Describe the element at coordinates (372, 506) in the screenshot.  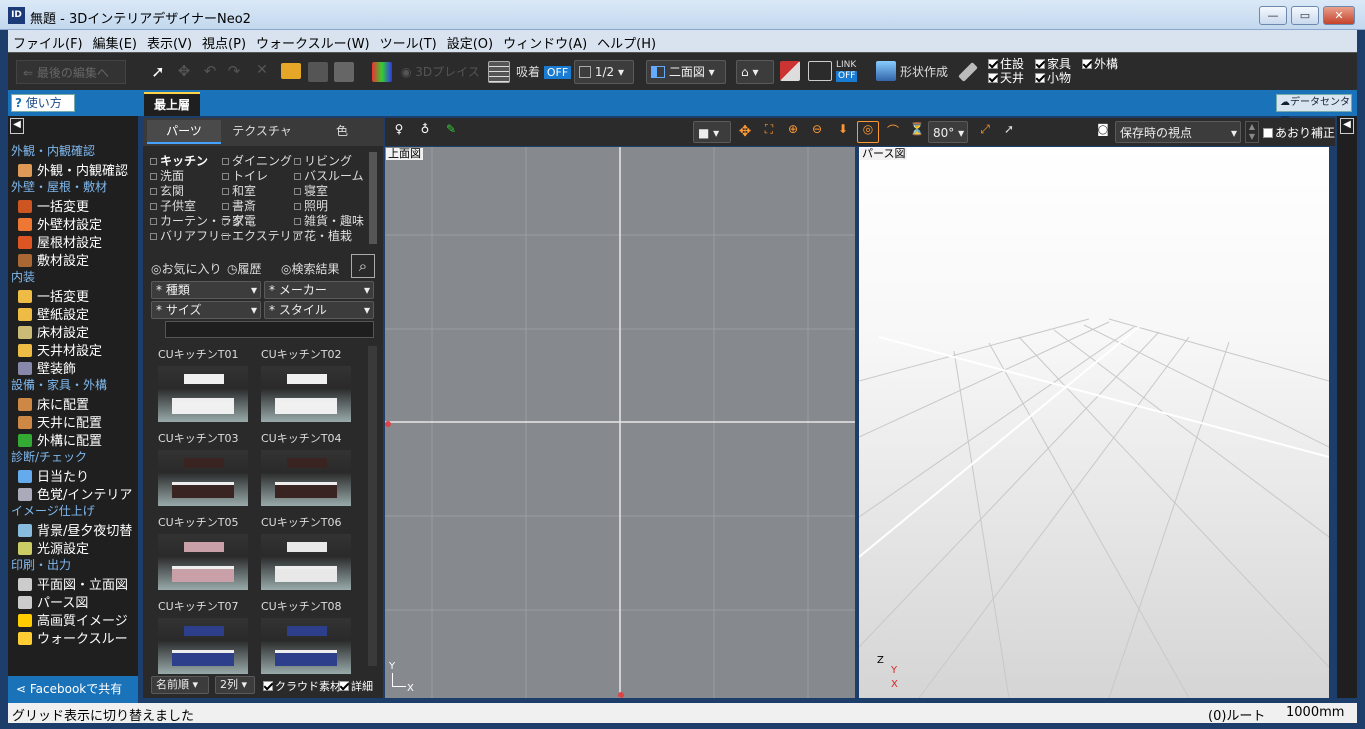
I see `parts-scrollbar` at that location.